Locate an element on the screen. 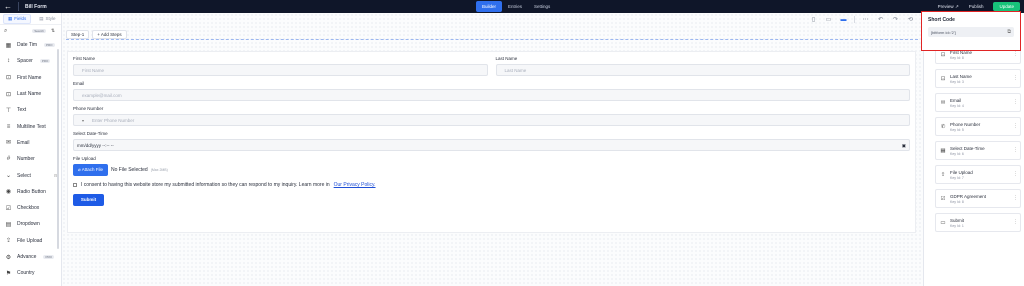 This screenshot has height=286, width=1024. update-button: Update is located at coordinates (1006, 6).